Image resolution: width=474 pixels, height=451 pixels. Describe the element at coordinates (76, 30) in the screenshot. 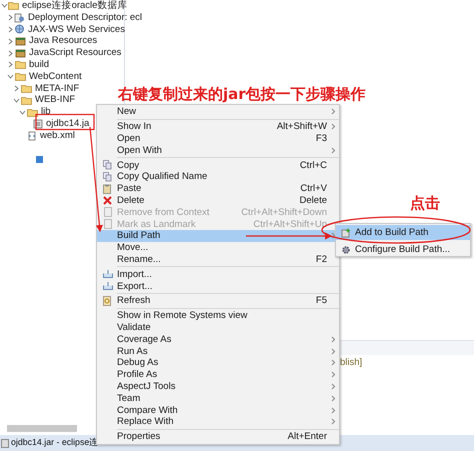

I see `tree-item: JAX-WS Web Services` at that location.